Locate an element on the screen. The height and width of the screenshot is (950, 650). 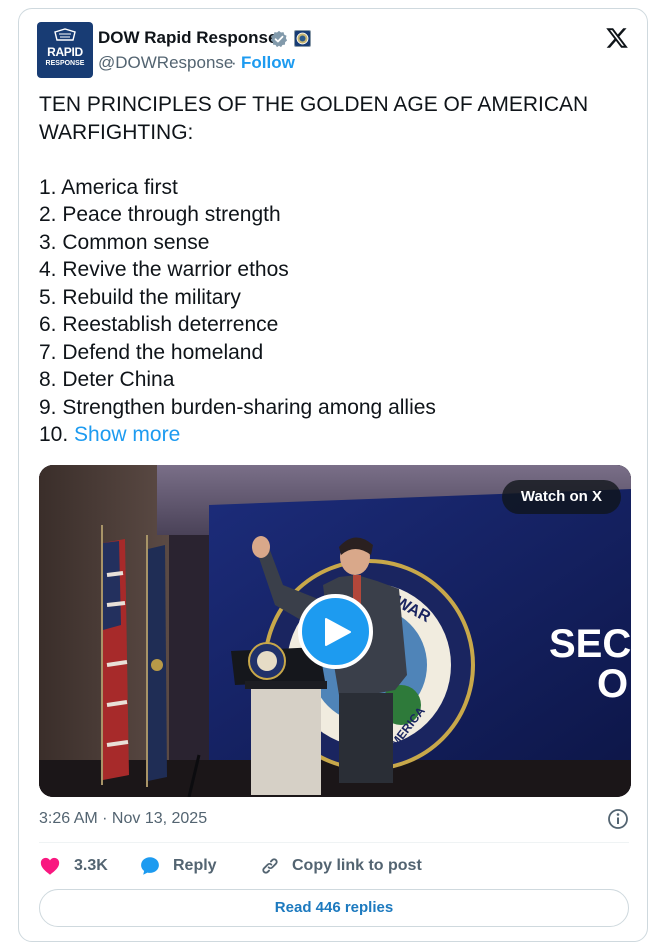
list-item-last: 10. Show more is located at coordinates (334, 435).